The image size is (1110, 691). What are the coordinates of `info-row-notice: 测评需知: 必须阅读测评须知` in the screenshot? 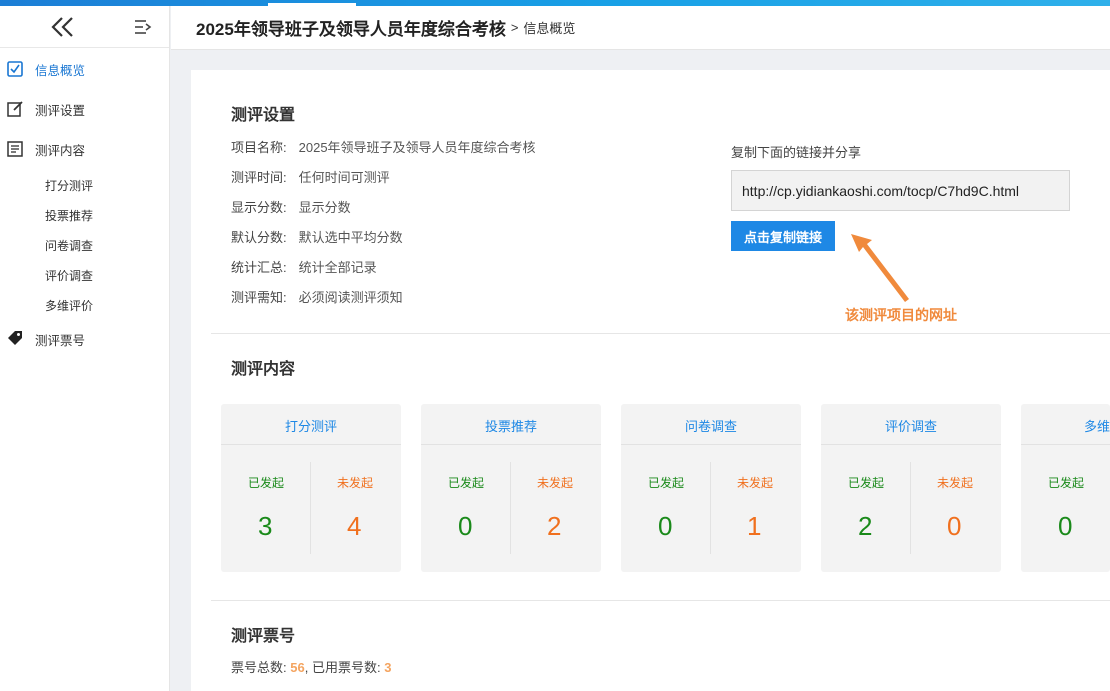 It's located at (317, 296).